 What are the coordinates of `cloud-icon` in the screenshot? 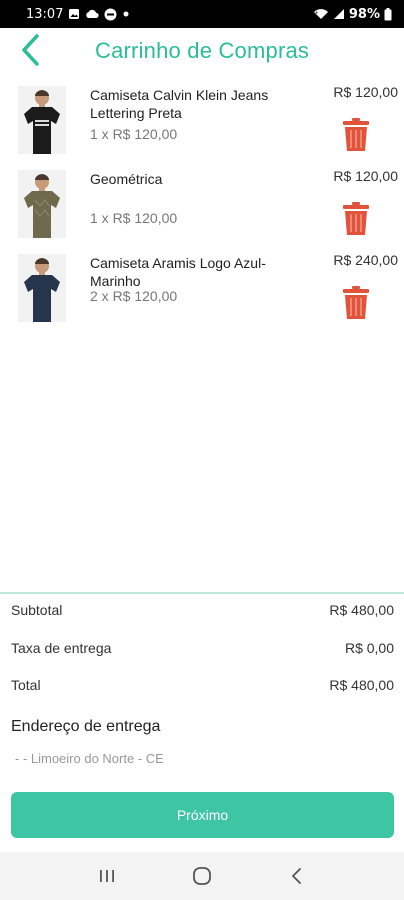 It's located at (92, 14).